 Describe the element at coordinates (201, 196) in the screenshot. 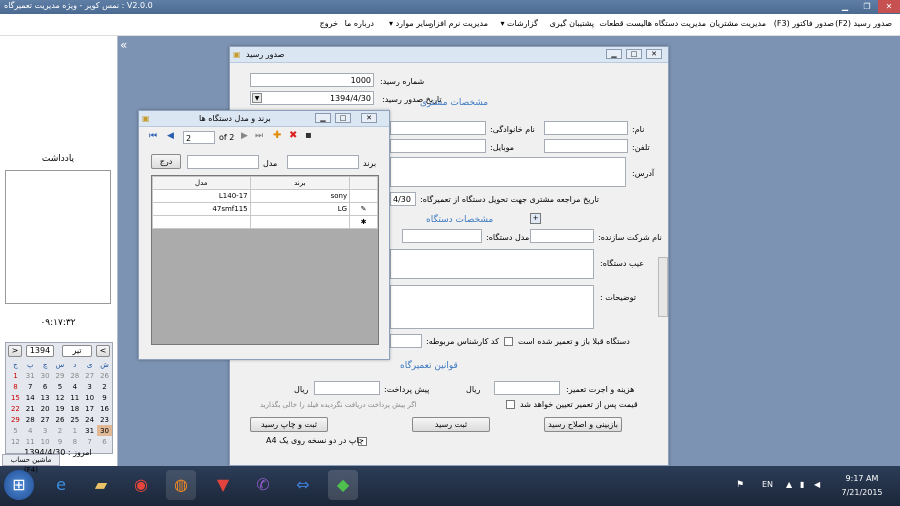

I see `cell-model: L140-17` at that location.